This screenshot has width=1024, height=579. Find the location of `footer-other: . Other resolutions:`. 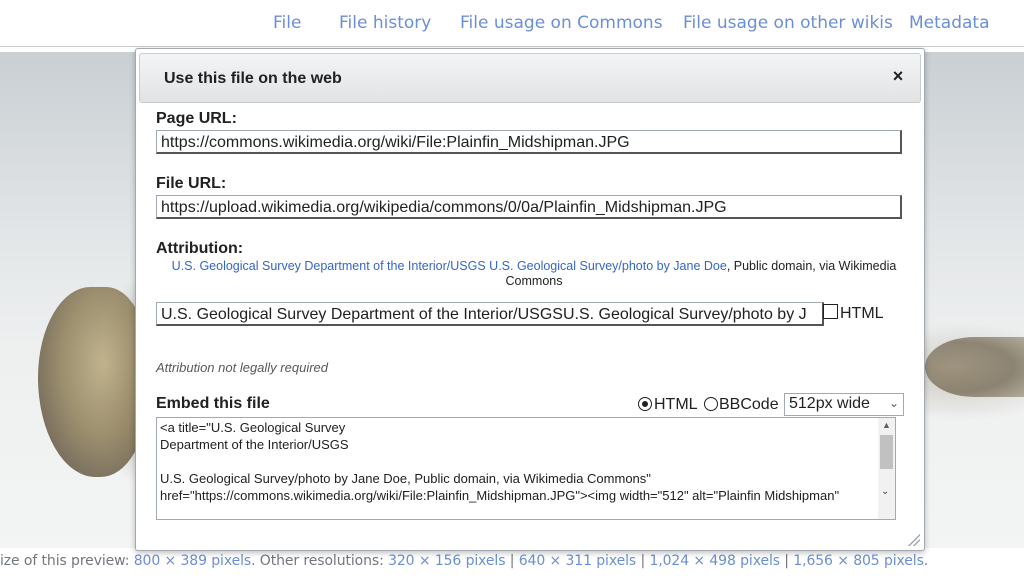

footer-other: . Other resolutions: is located at coordinates (320, 561).